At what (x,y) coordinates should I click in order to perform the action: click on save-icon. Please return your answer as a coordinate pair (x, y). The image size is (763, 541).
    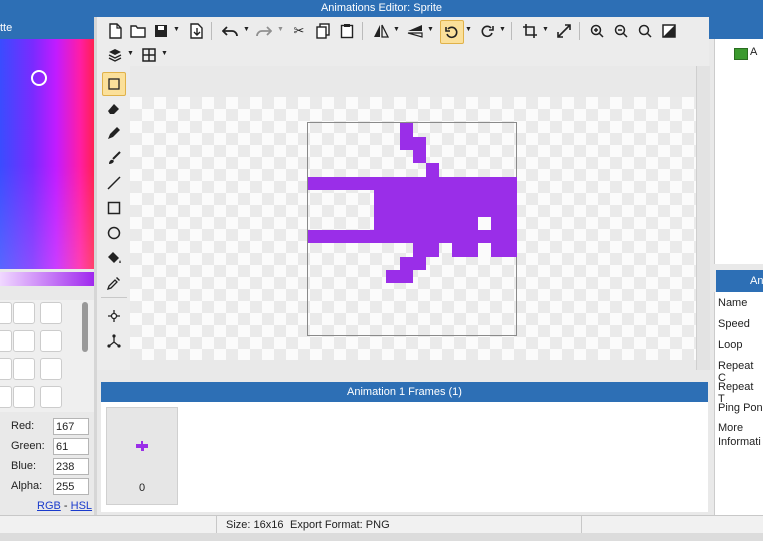
    Looking at the image, I should click on (161, 31).